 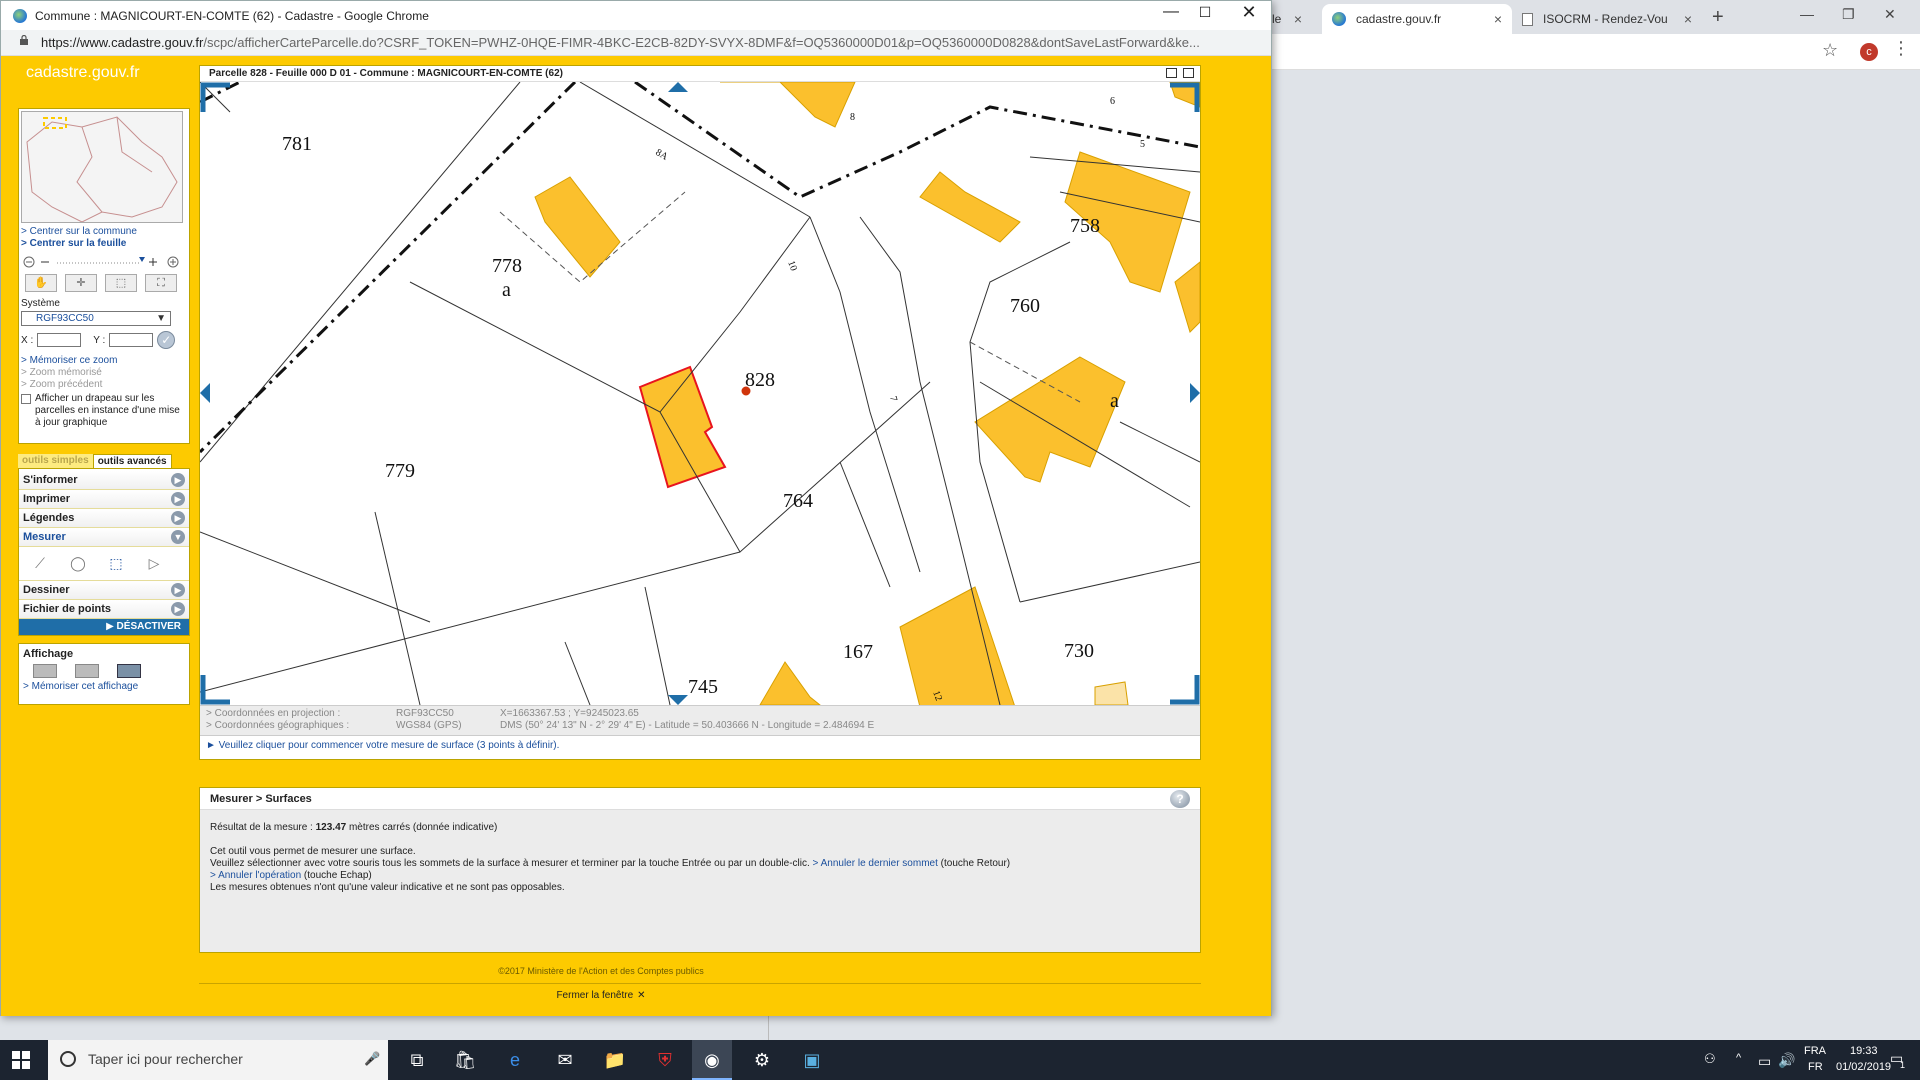 I want to click on maximize-button: ☐, so click(x=1205, y=12).